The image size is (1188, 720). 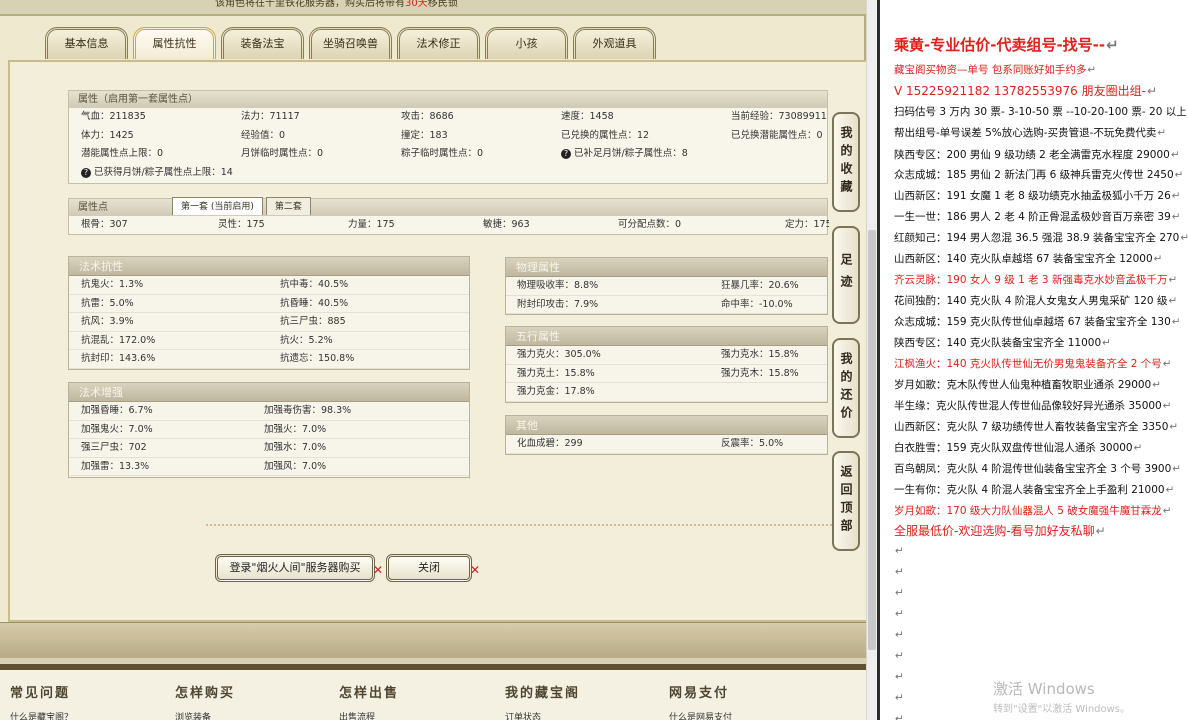 What do you see at coordinates (295, 568) in the screenshot?
I see `buy-on-server-button: 登录"烟火人间"服务器购买` at bounding box center [295, 568].